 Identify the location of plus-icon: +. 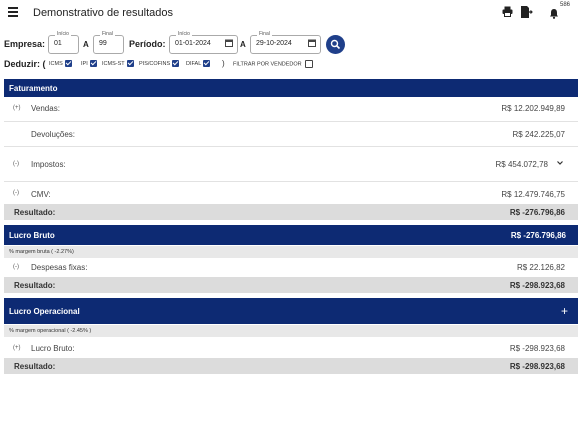
(564, 311).